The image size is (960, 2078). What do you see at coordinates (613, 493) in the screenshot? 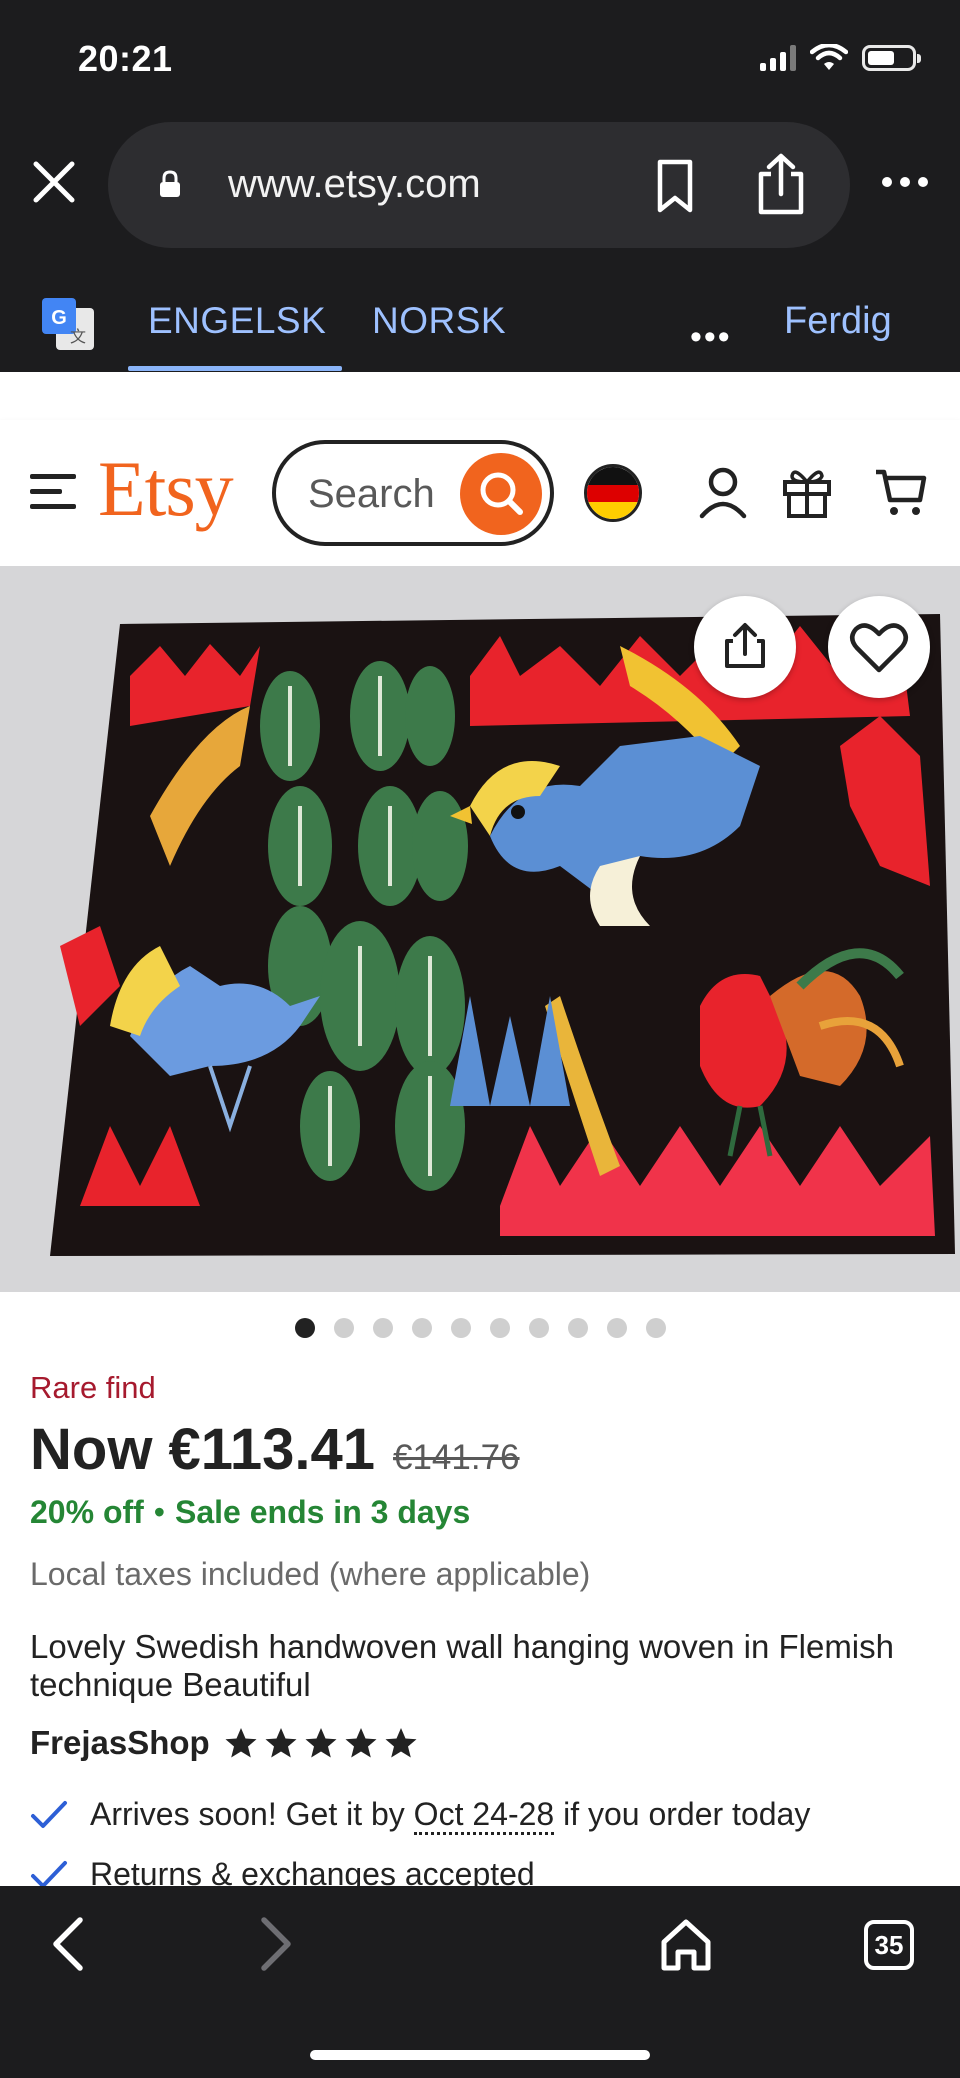
I see `germany-flag-icon` at bounding box center [613, 493].